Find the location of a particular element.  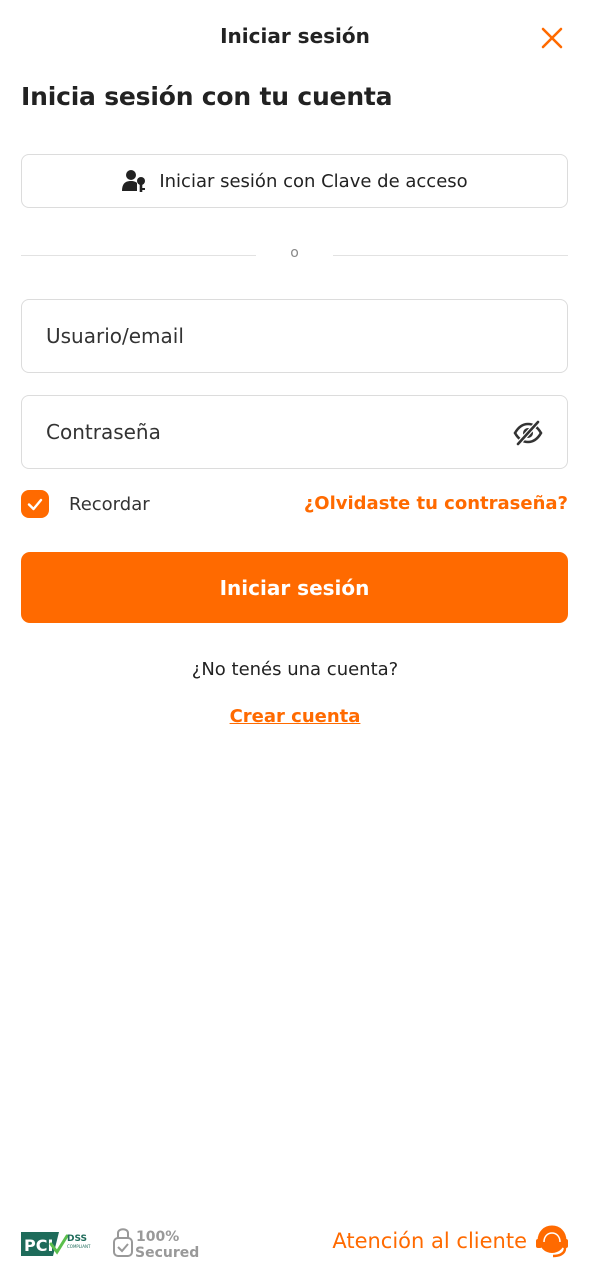

username-field-box is located at coordinates (294, 336).